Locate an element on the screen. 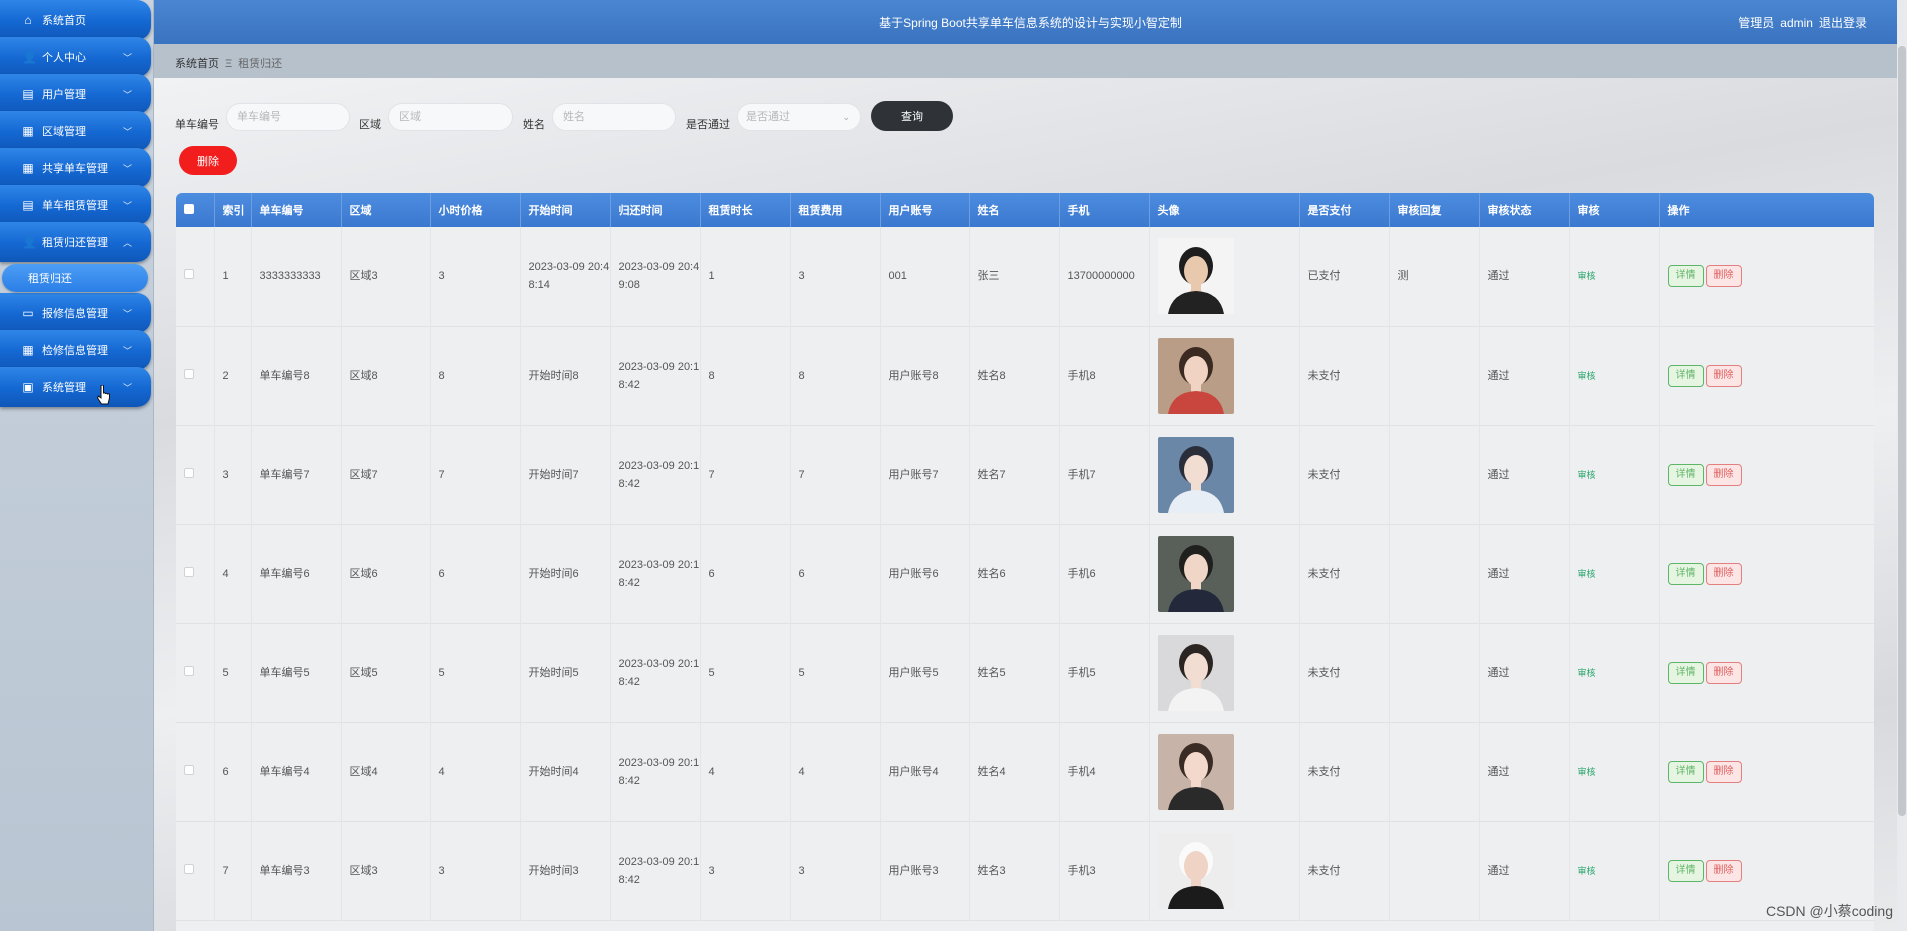  cell-index: 7 is located at coordinates (233, 870).